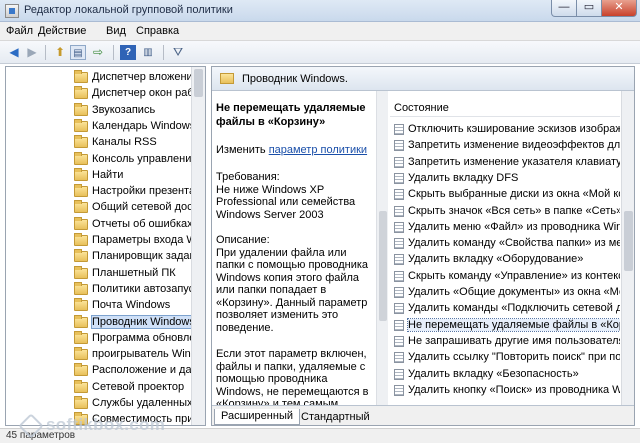 The width and height of the screenshot is (640, 443). Describe the element at coordinates (505, 108) in the screenshot. I see `column-header-state: Состояние` at that location.